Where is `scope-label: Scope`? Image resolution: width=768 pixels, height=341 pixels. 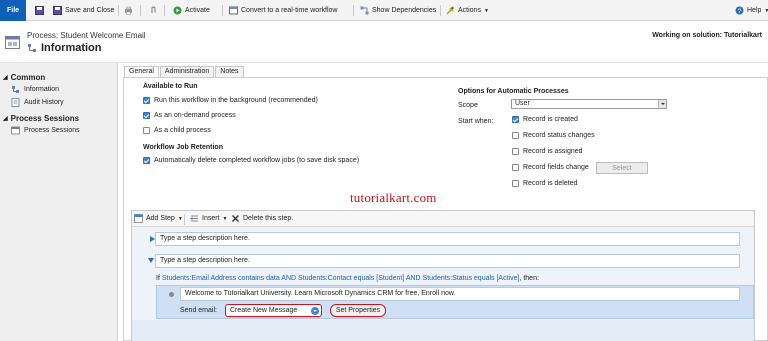
scope-label: Scope is located at coordinates (468, 105).